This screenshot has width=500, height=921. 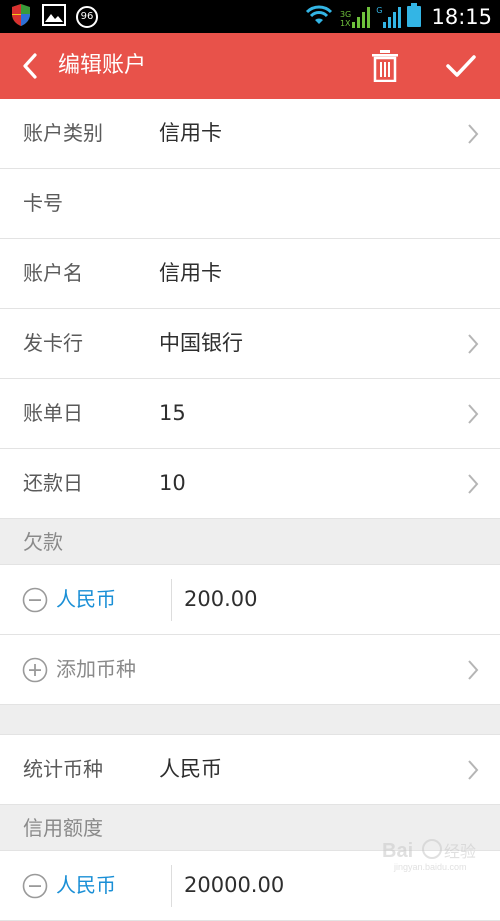 I want to click on battery-icon, so click(x=414, y=16).